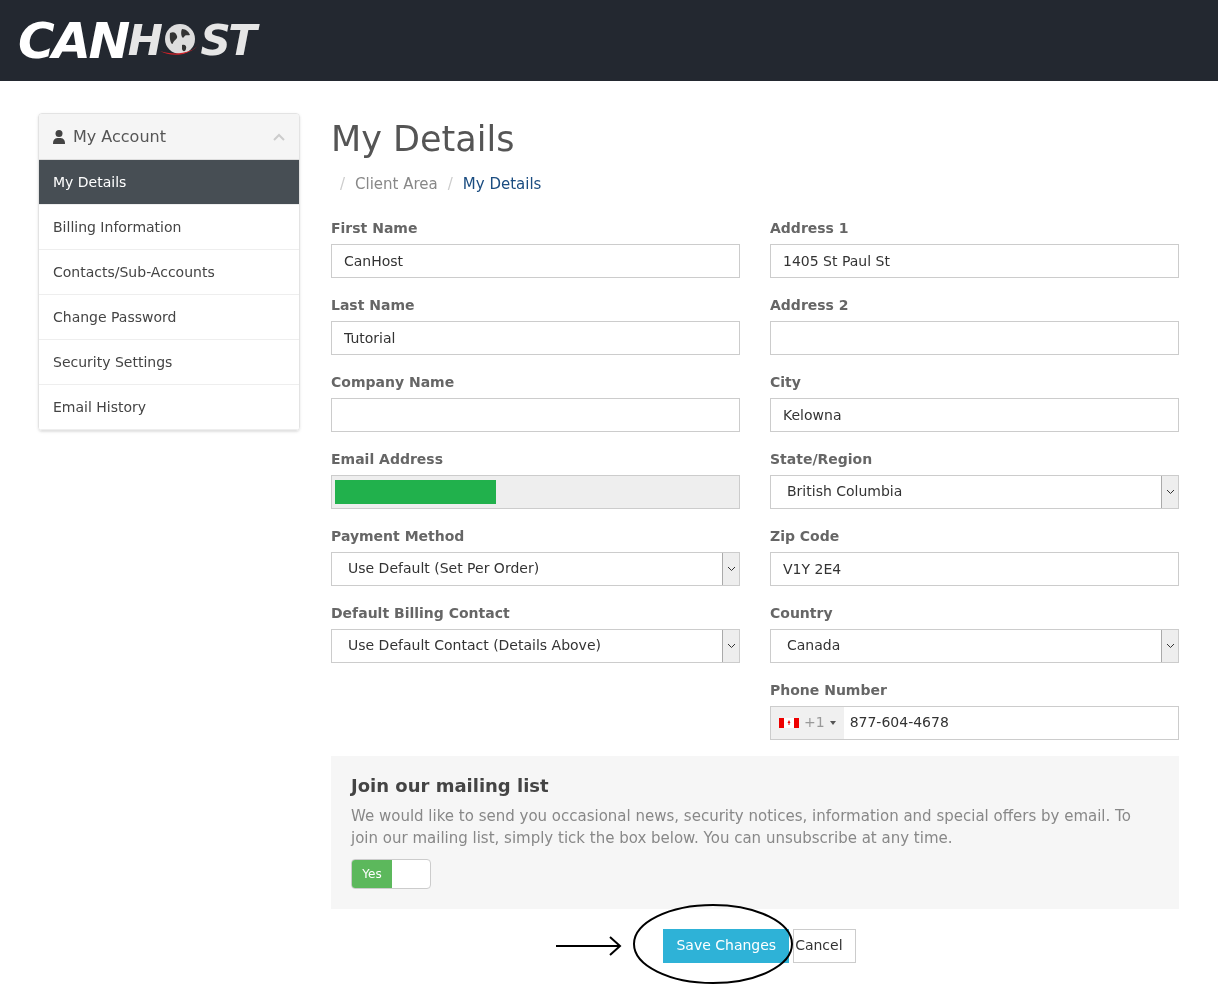  What do you see at coordinates (741, 827) in the screenshot?
I see `mailing-list-text: We would like to send you occasional news, security notices, information and special offers by email. To join our mailing list, simply tick the box below. You can unsubscribe at any time.` at bounding box center [741, 827].